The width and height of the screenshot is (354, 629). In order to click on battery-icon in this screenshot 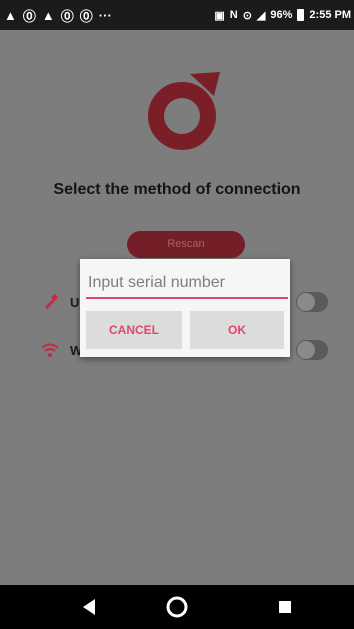, I will do `click(301, 15)`.